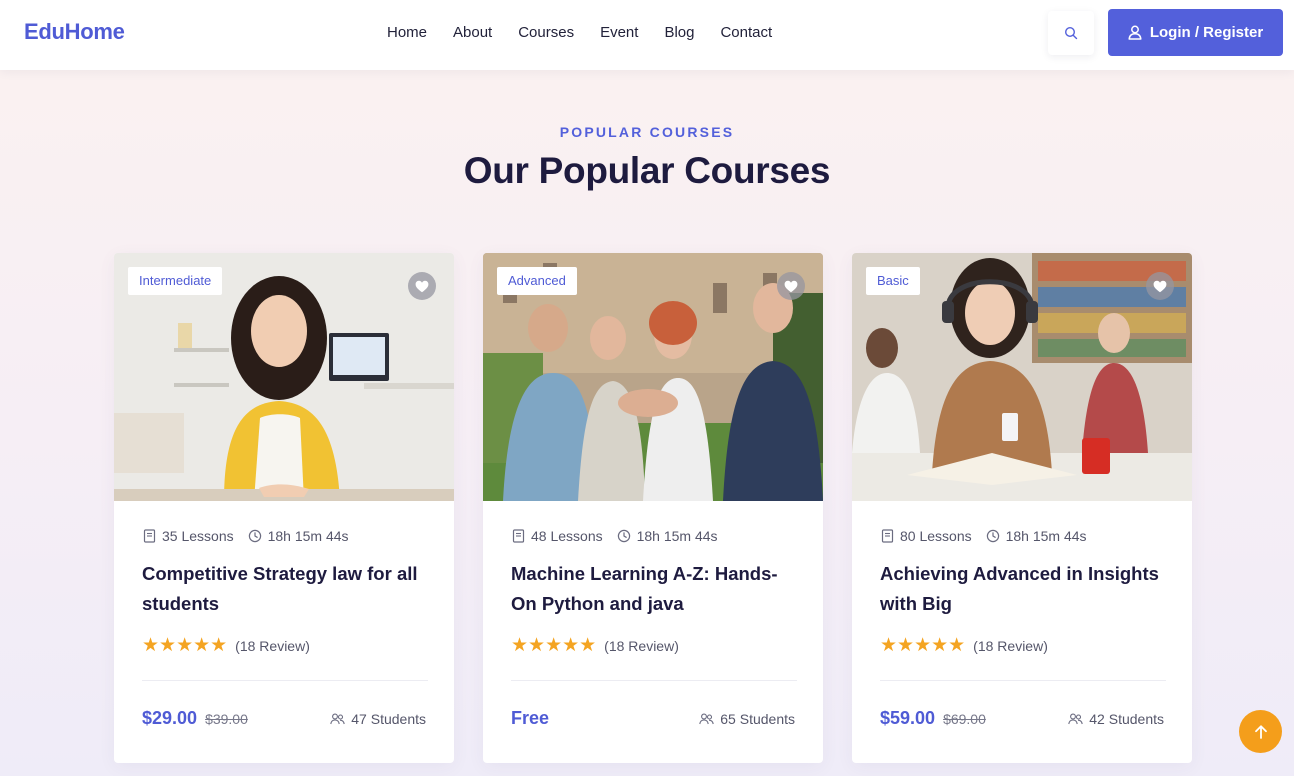 This screenshot has width=1294, height=776. I want to click on students-label: 65 Students, so click(757, 719).